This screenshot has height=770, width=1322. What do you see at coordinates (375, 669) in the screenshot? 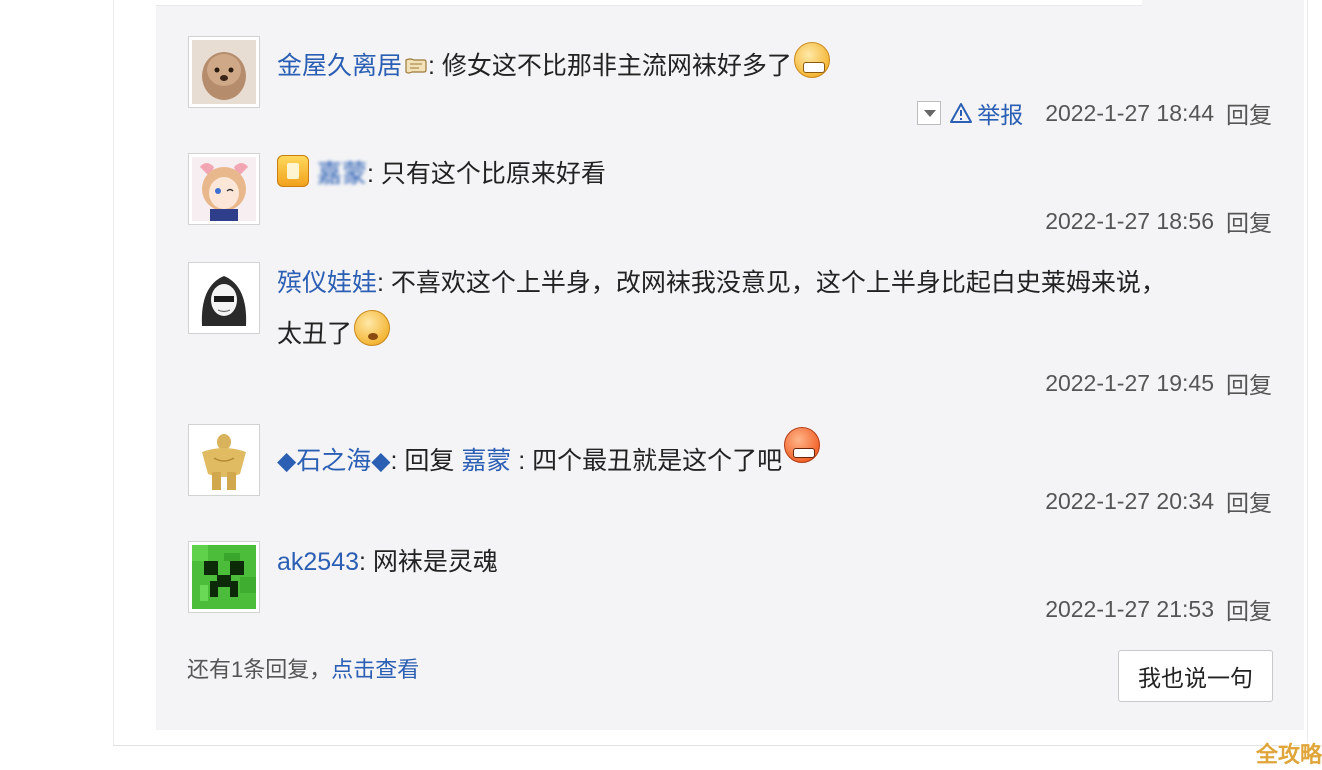
I see `view-more-link: 点击查看` at bounding box center [375, 669].